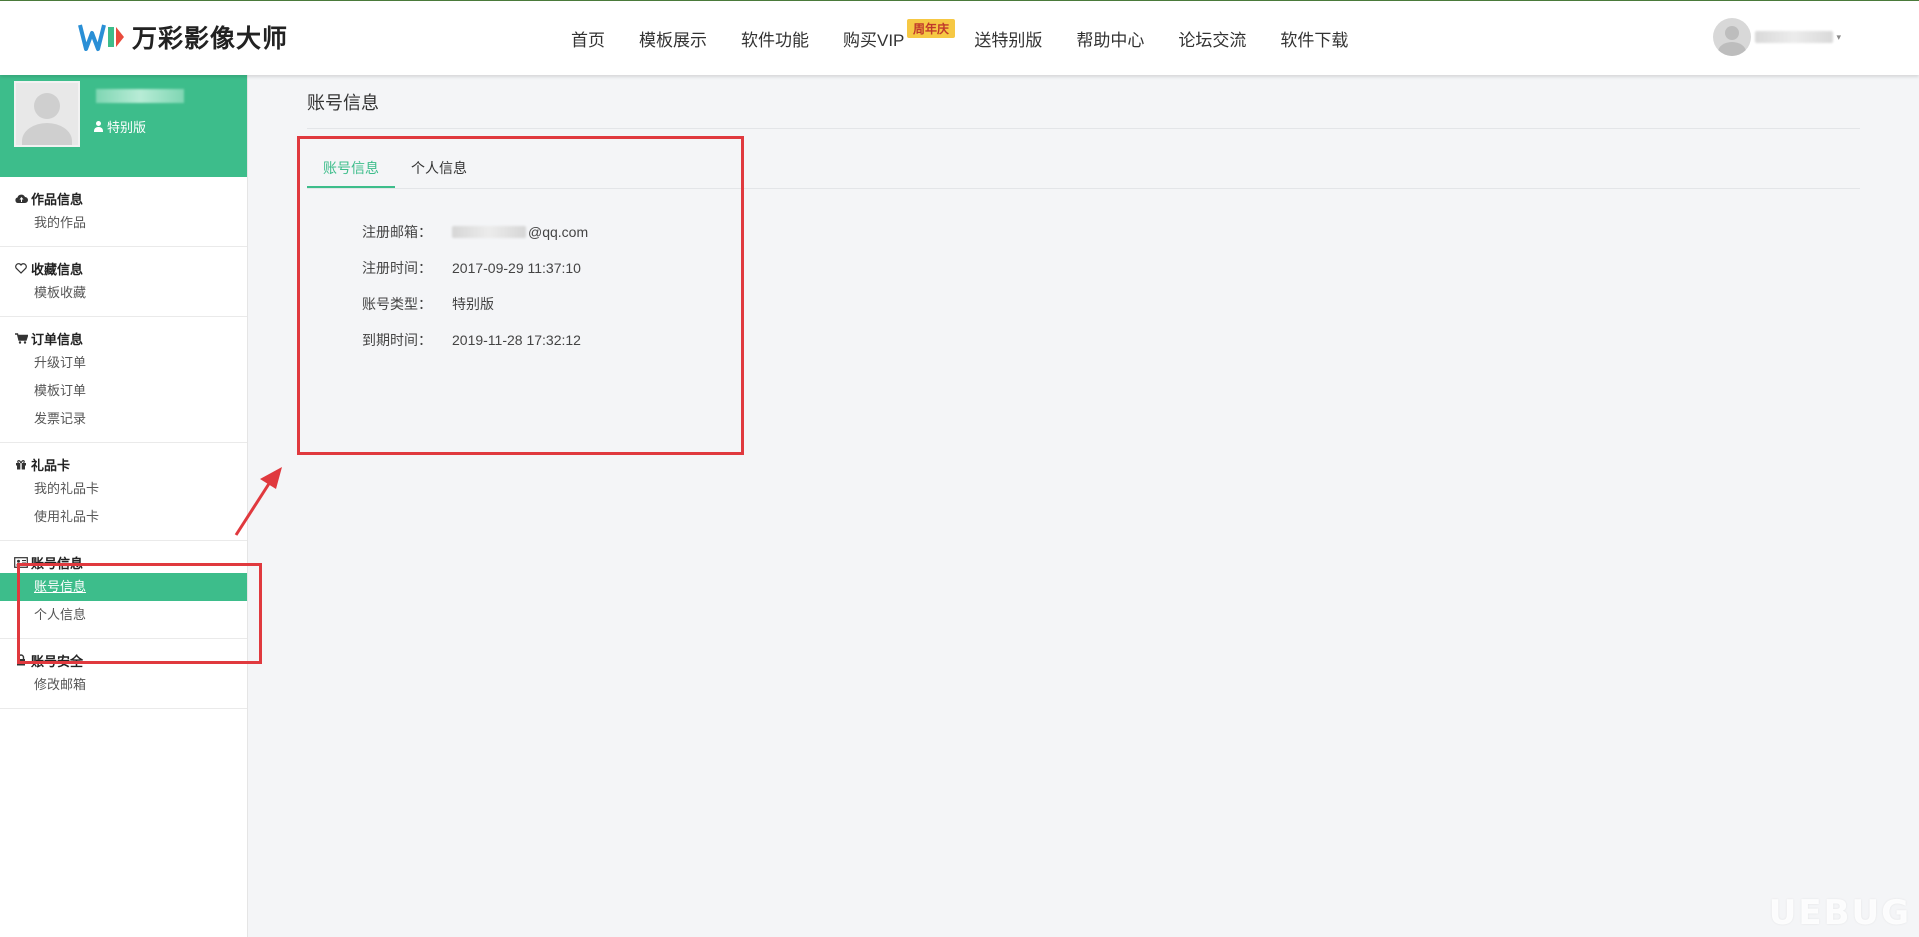 The width and height of the screenshot is (1919, 937). I want to click on sidebar-item-template-orders: 模板订单, so click(123, 391).